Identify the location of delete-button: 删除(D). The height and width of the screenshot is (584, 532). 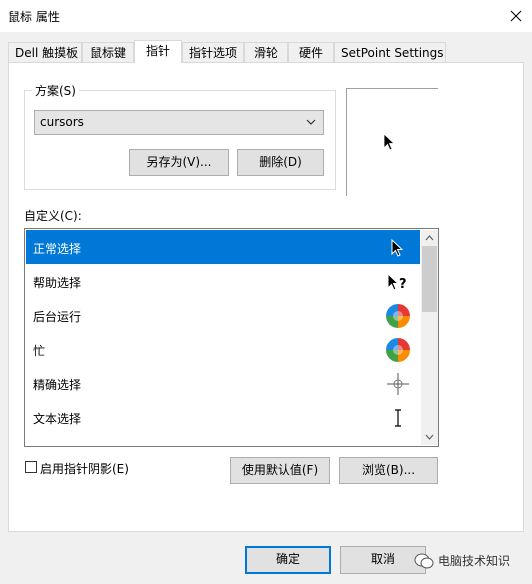
(280, 162).